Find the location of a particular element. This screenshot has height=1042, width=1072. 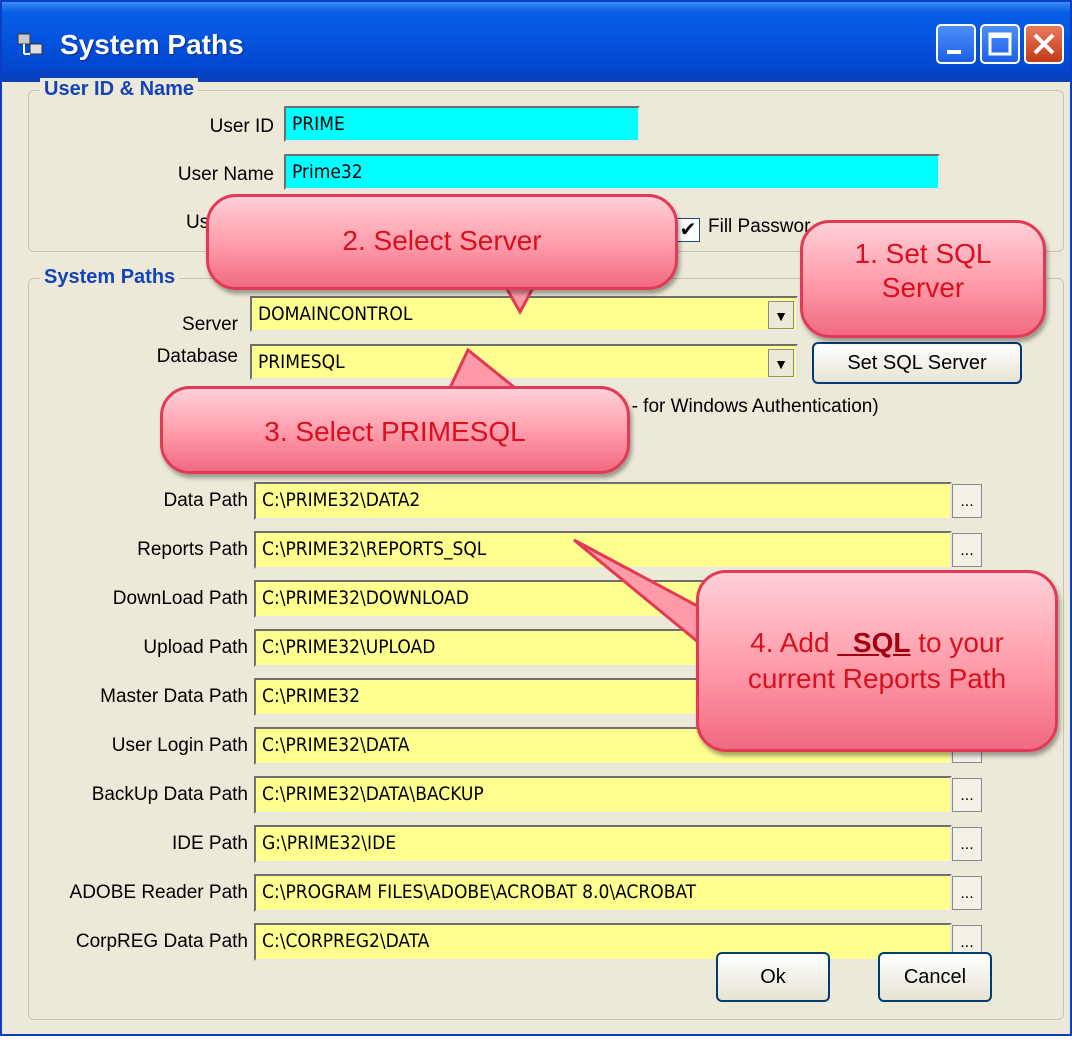

callout-set-sql-server: 1. Set SQL Server is located at coordinates (923, 279).